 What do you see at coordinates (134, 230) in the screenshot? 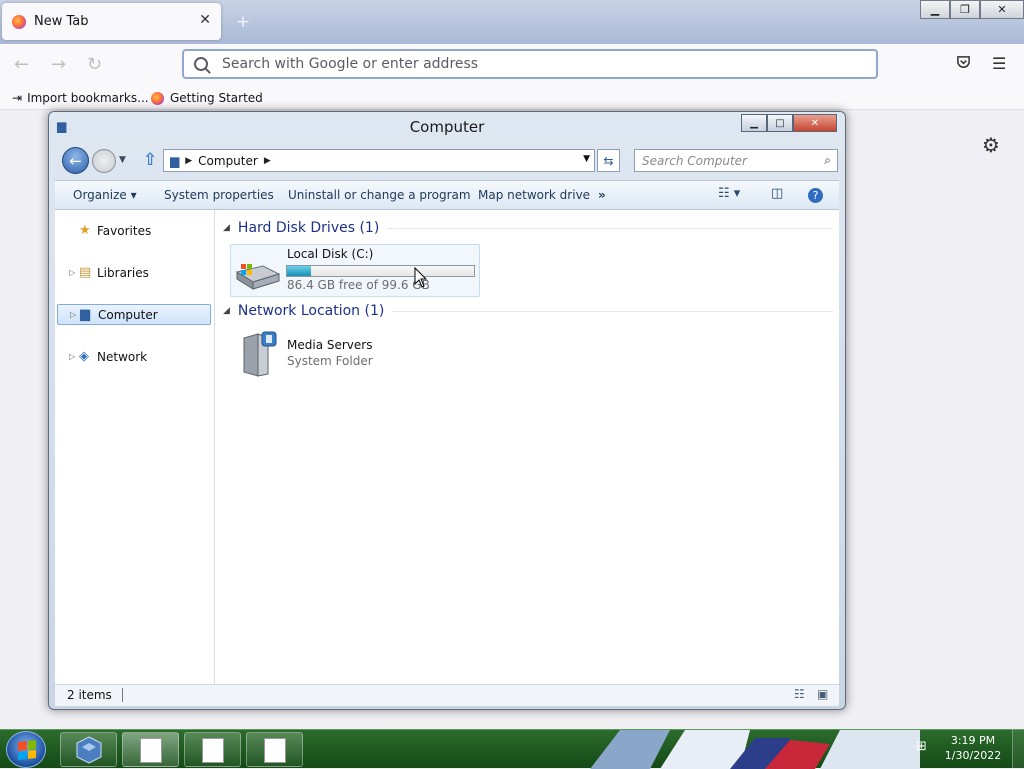
I see `nav-item-favorites: ★ Favorites` at bounding box center [134, 230].